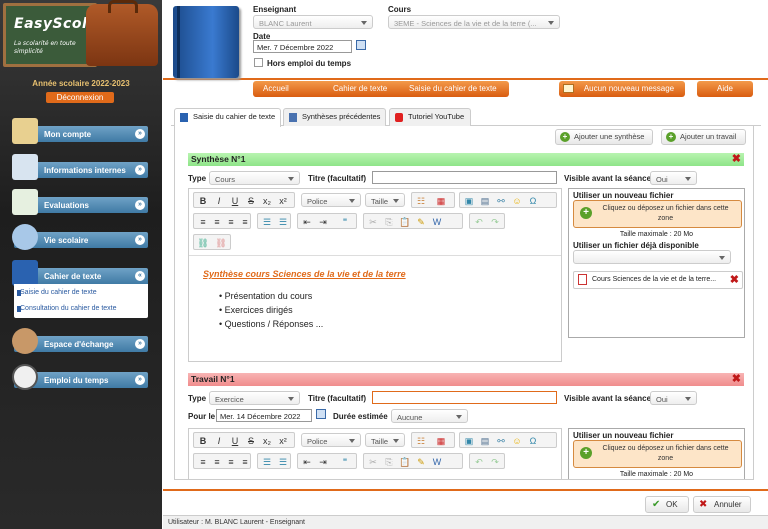 Image resolution: width=768 pixels, height=529 pixels. Describe the element at coordinates (734, 280) in the screenshot. I see `remove-file-icon: ✖` at that location.